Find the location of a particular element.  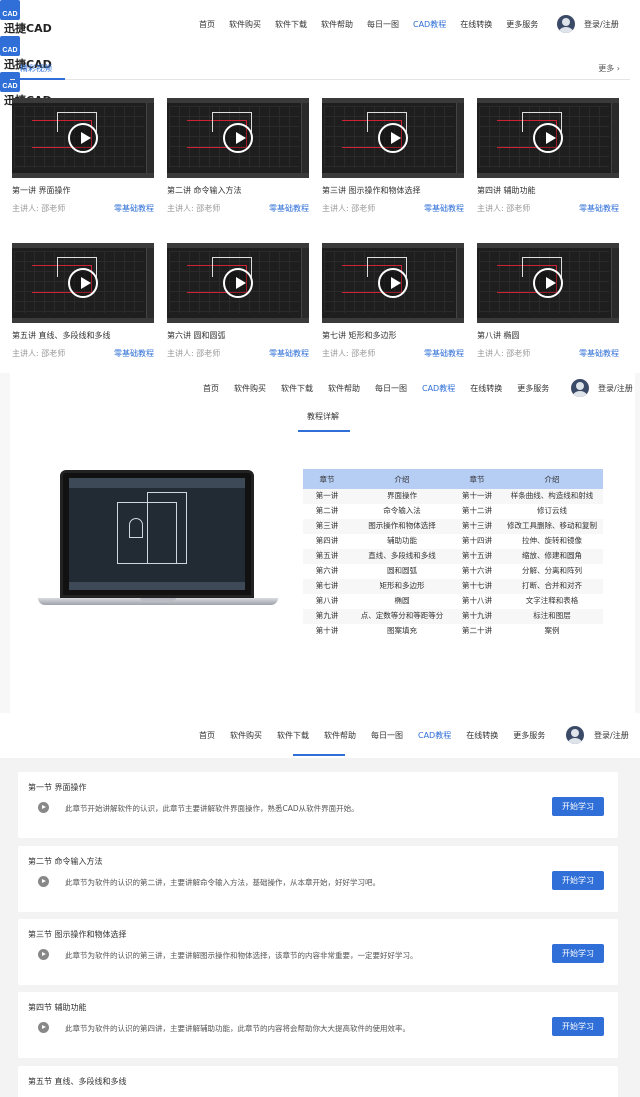

table-row: 第八讲 椭圆 第十八讲 文字注释和表格 is located at coordinates (453, 601).